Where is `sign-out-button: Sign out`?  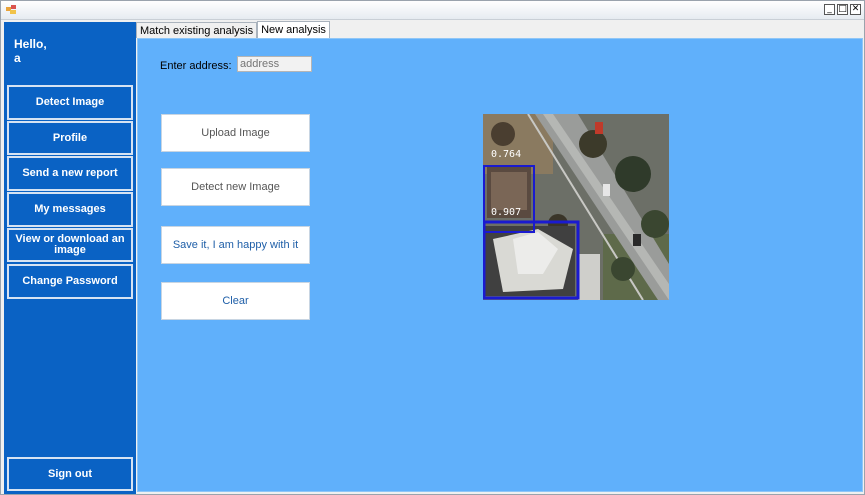
sign-out-button: Sign out is located at coordinates (70, 474).